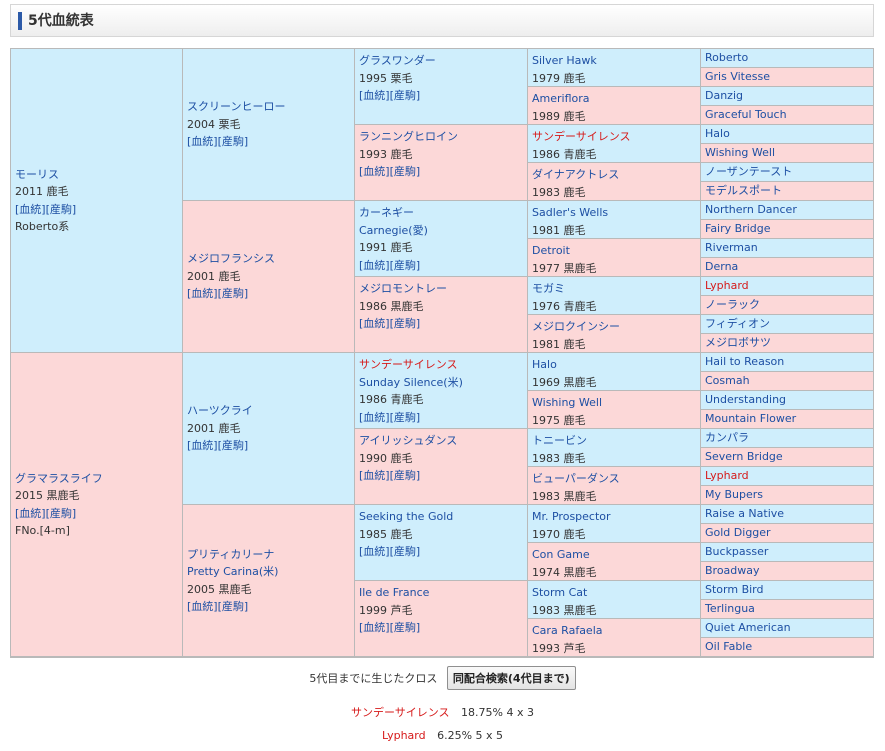 Image resolution: width=885 pixels, height=751 pixels. Describe the element at coordinates (788, 571) in the screenshot. I see `horse-name-link: Broadway` at that location.